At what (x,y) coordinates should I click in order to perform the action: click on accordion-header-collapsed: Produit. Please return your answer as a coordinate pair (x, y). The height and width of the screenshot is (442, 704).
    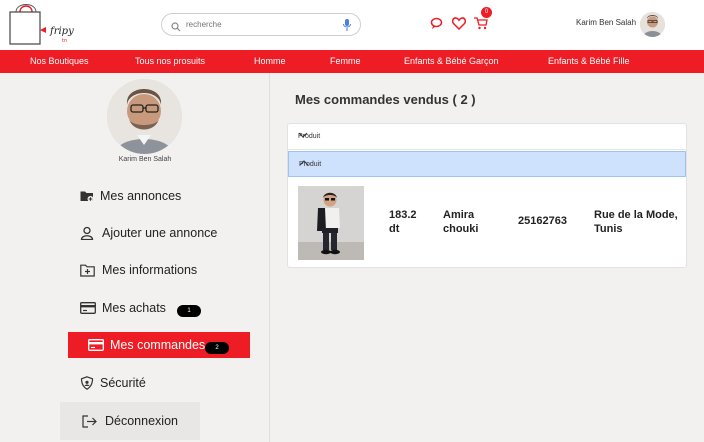
    Looking at the image, I should click on (487, 137).